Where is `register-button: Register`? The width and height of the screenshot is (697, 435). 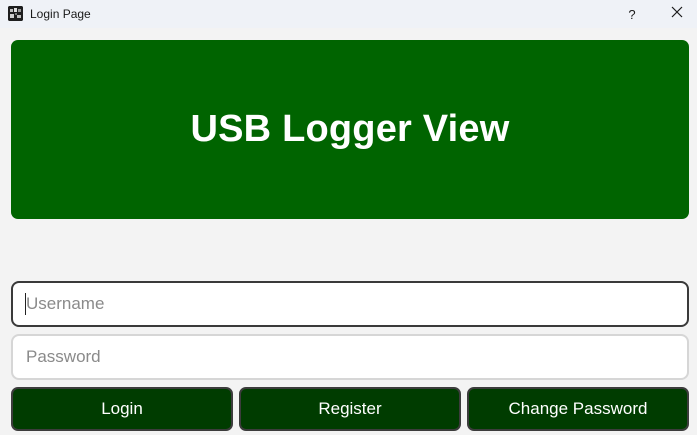
register-button: Register is located at coordinates (350, 409).